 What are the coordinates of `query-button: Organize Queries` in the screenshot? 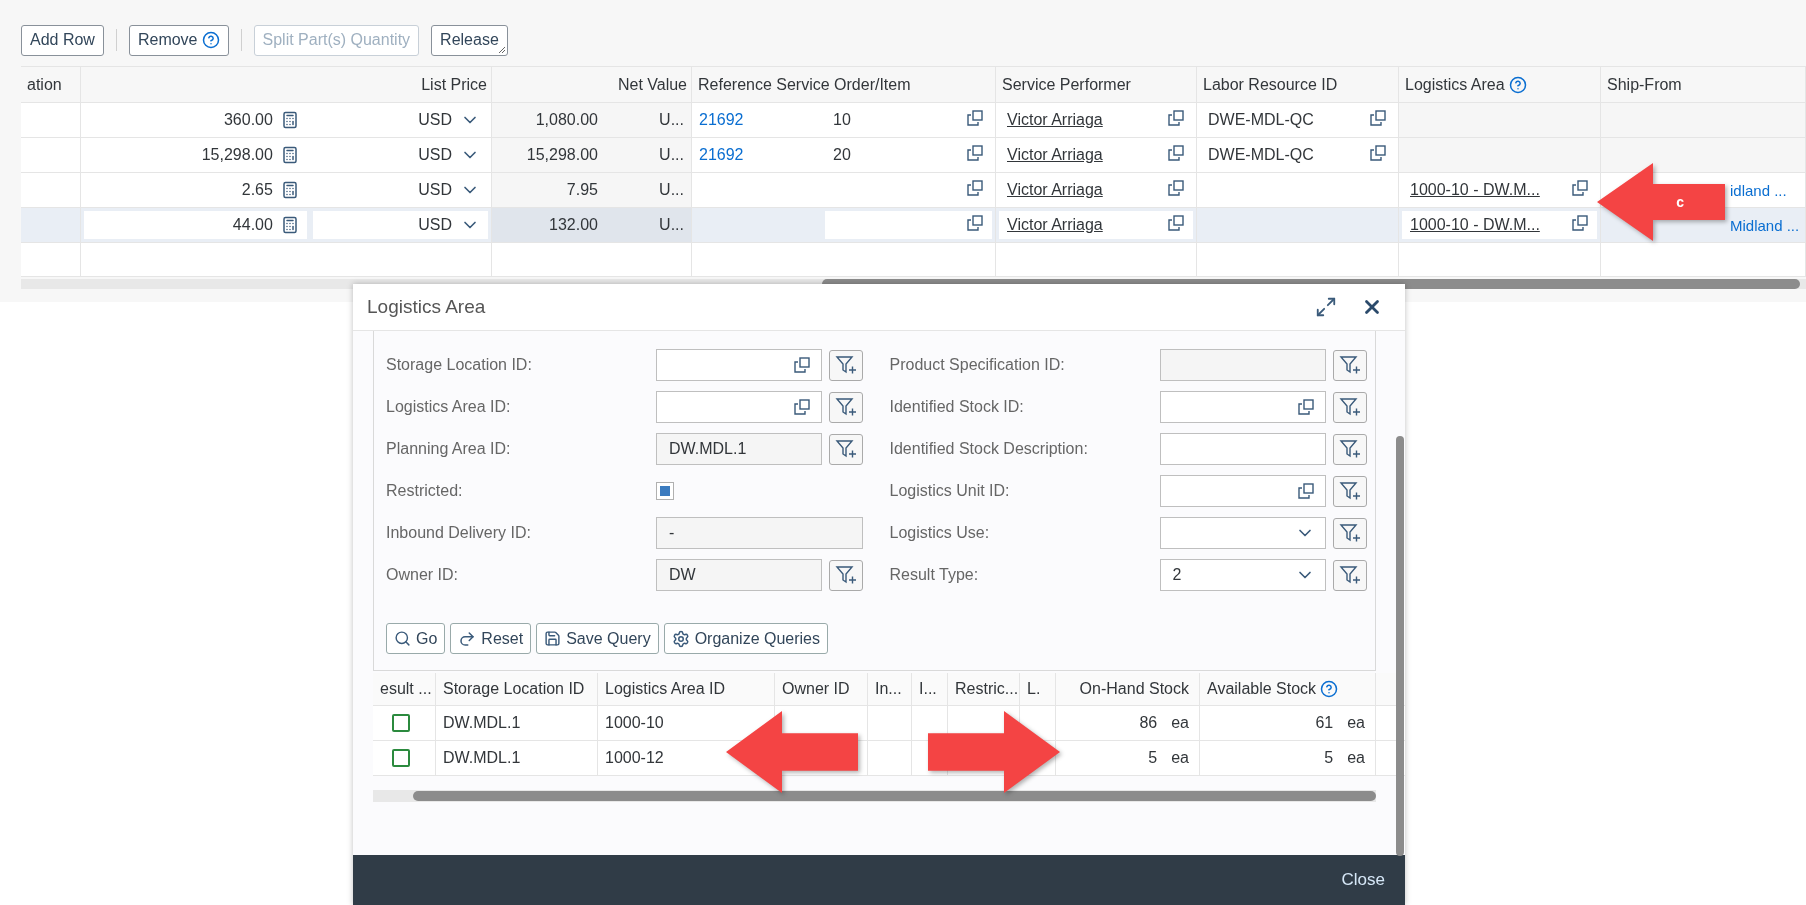 It's located at (745, 638).